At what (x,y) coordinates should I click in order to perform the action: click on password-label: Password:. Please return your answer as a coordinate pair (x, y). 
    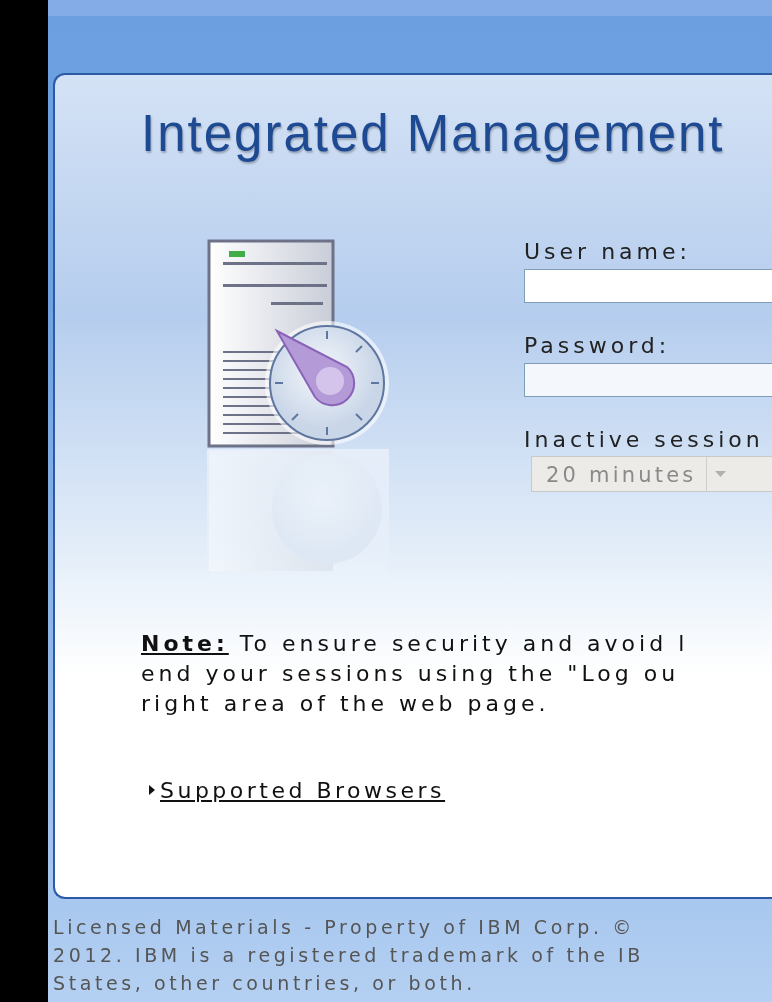
    Looking at the image, I should click on (598, 345).